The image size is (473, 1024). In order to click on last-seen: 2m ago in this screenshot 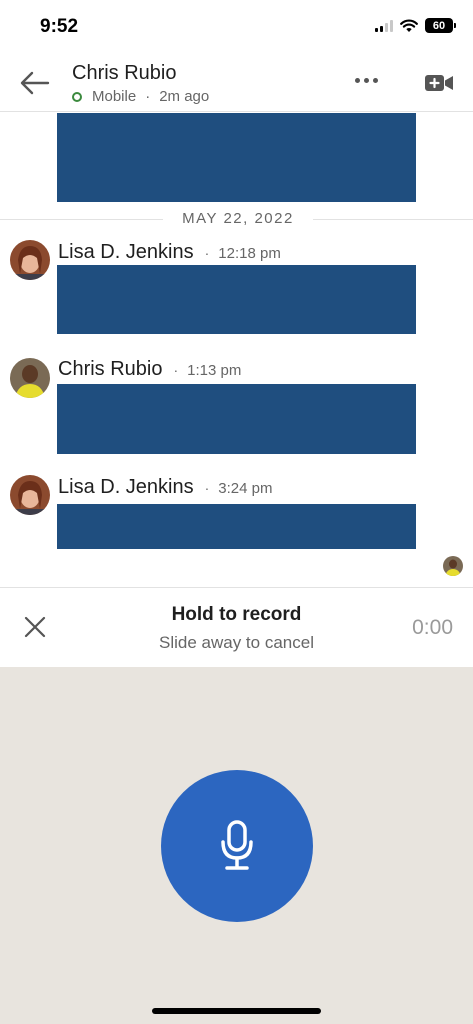, I will do `click(184, 96)`.